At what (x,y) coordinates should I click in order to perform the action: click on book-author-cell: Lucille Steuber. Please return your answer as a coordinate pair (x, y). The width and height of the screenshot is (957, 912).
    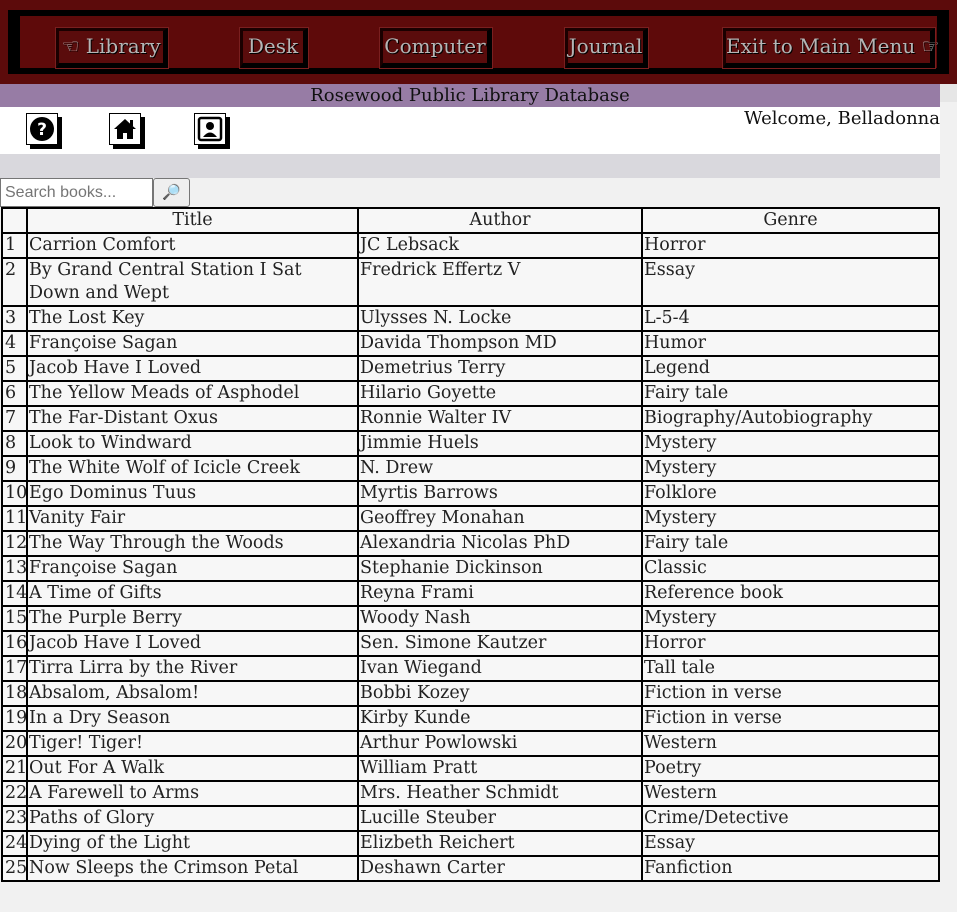
    Looking at the image, I should click on (500, 818).